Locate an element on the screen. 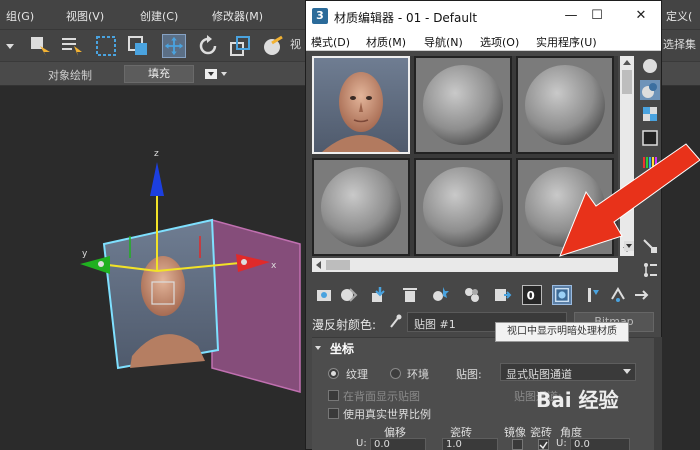 This screenshot has width=700, height=450. menu-navigation: 导航(N) is located at coordinates (443, 42).